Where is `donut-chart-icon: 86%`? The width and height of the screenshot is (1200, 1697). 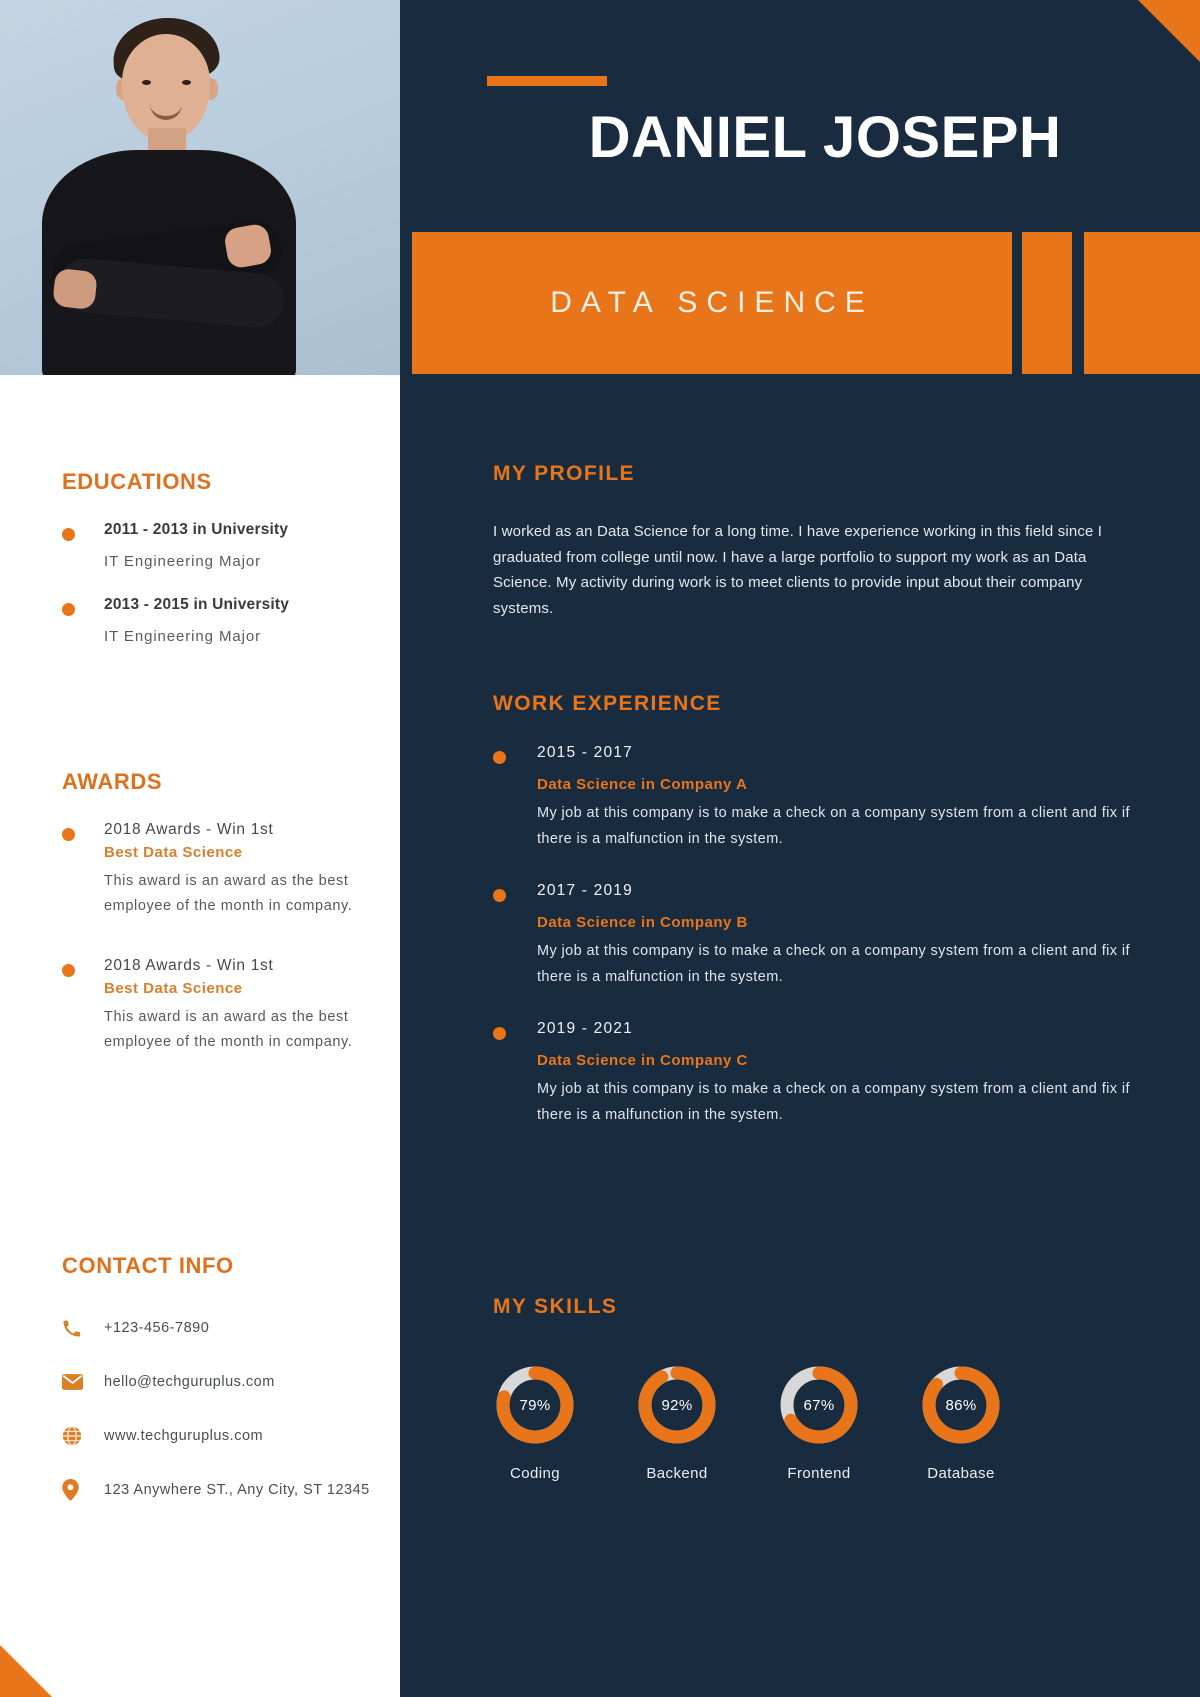 donut-chart-icon: 86% is located at coordinates (961, 1405).